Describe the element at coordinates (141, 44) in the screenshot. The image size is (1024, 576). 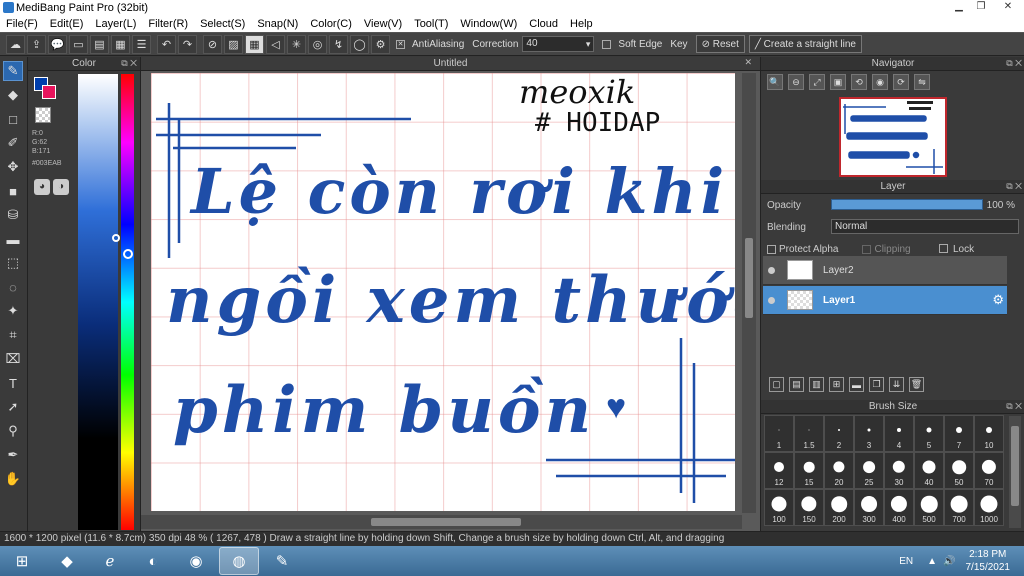
I see `list-icon: ☰` at that location.